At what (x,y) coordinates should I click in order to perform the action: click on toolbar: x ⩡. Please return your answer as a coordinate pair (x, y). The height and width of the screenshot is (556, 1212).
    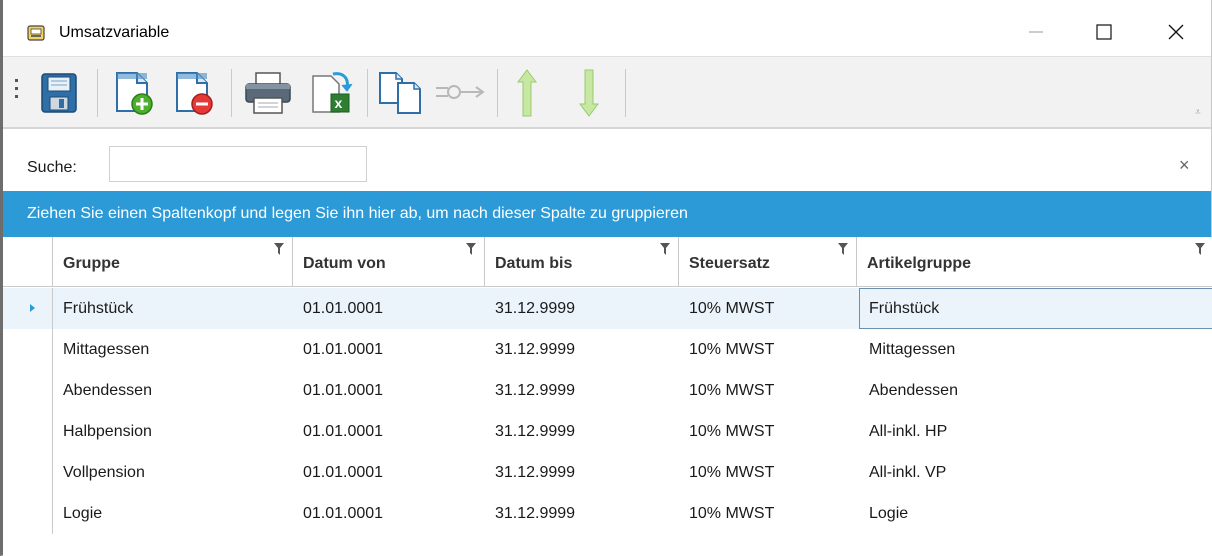
    Looking at the image, I should click on (607, 92).